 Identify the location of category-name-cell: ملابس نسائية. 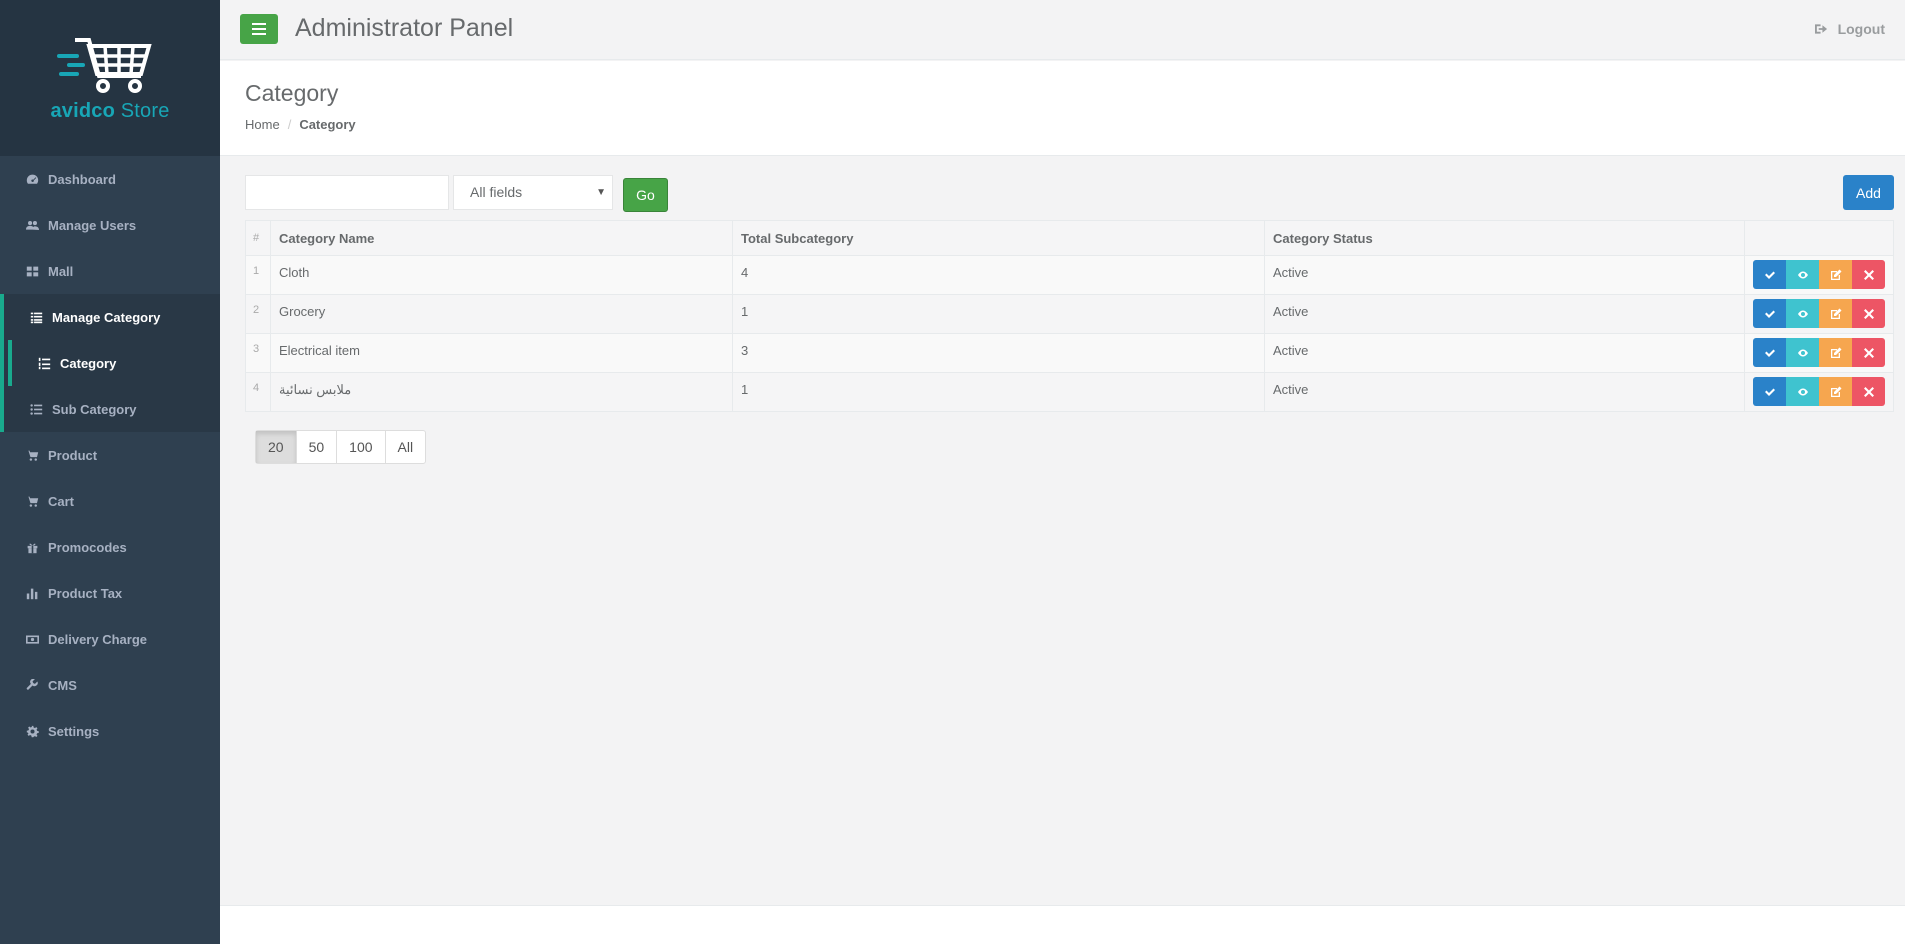
(501, 392).